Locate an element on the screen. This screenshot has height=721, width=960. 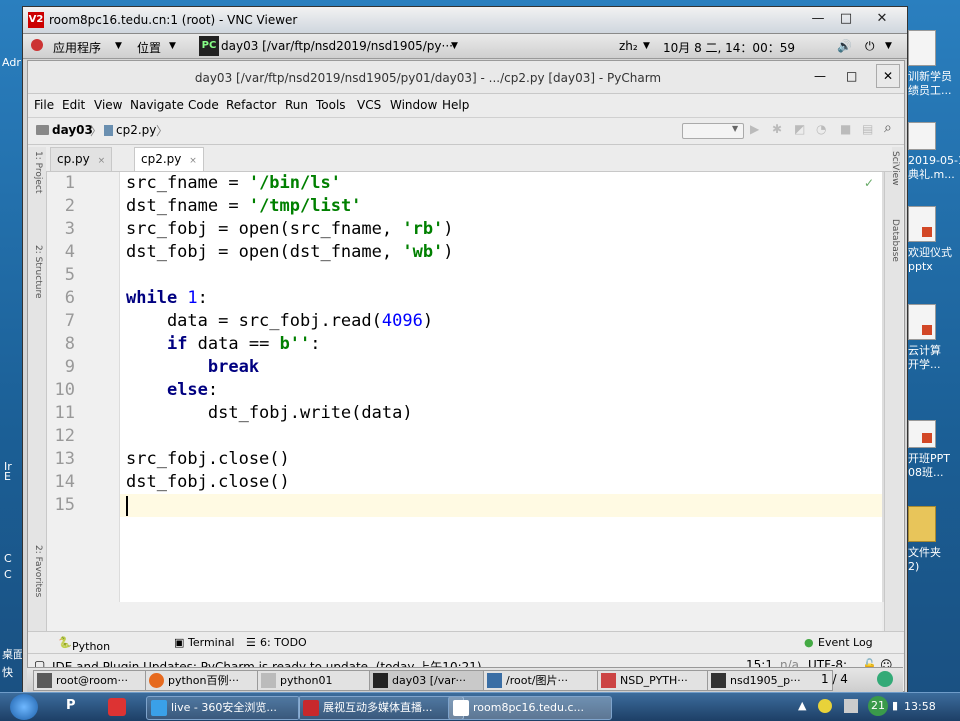
menu-refactor: Refactor is located at coordinates (251, 105).